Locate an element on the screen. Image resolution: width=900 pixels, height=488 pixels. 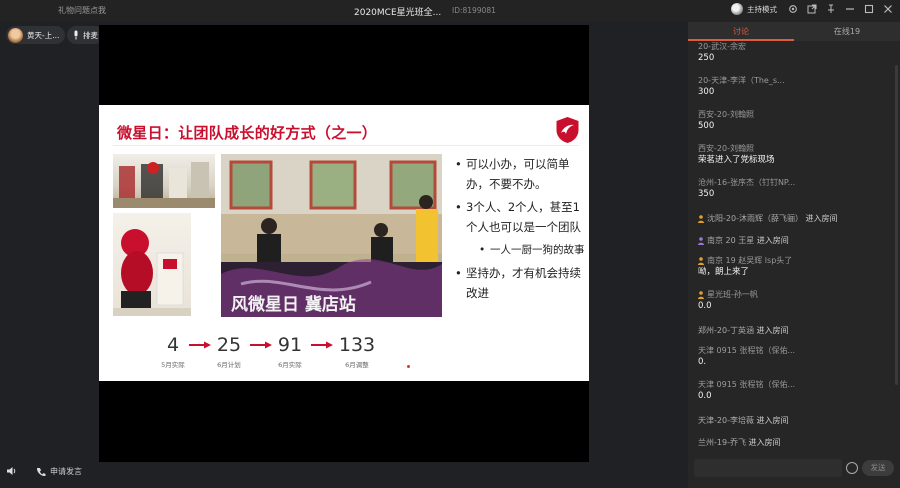
dragon-mascot-photo is located at coordinates (152, 264).